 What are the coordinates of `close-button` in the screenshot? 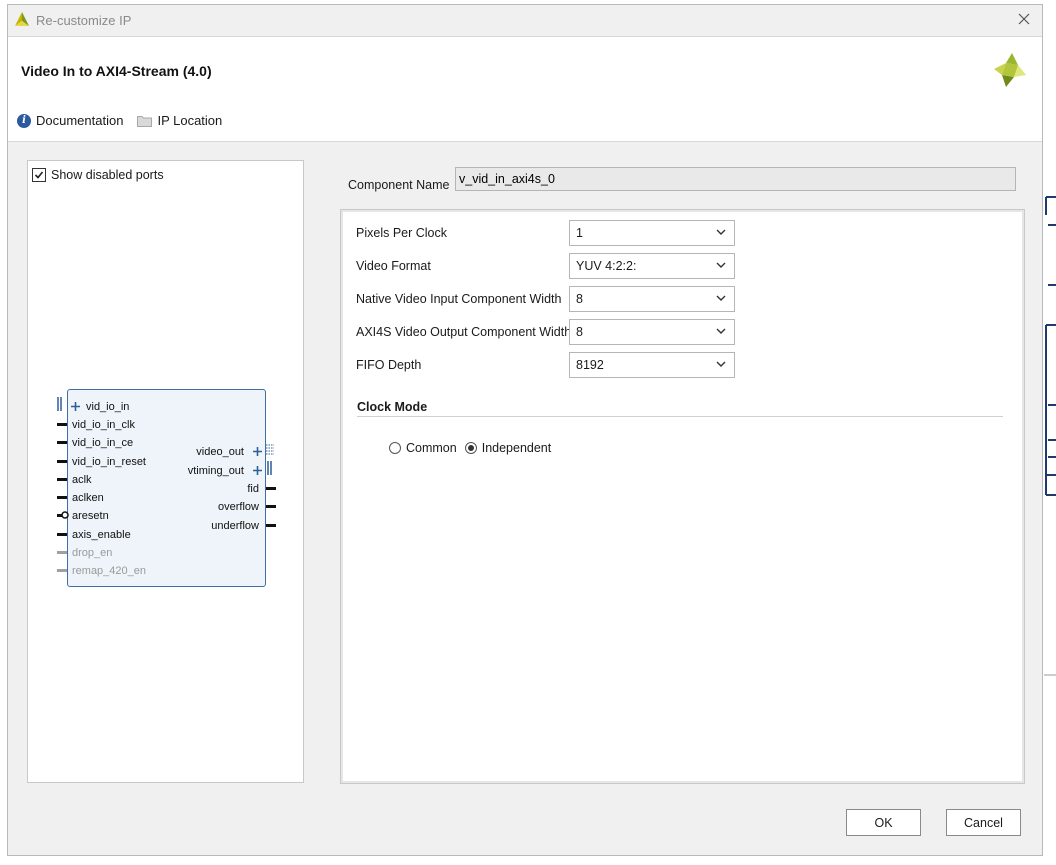 It's located at (1024, 19).